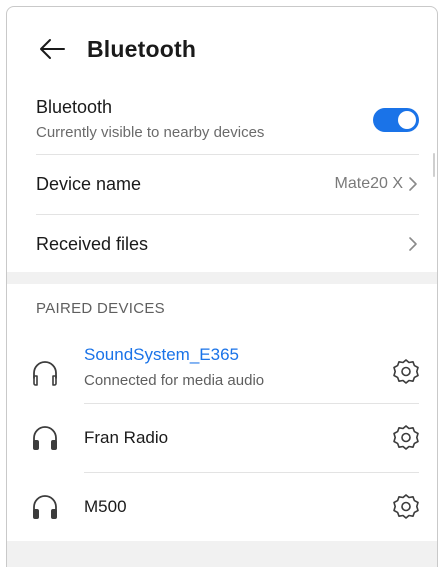  I want to click on arrow-left-icon, so click(52, 49).